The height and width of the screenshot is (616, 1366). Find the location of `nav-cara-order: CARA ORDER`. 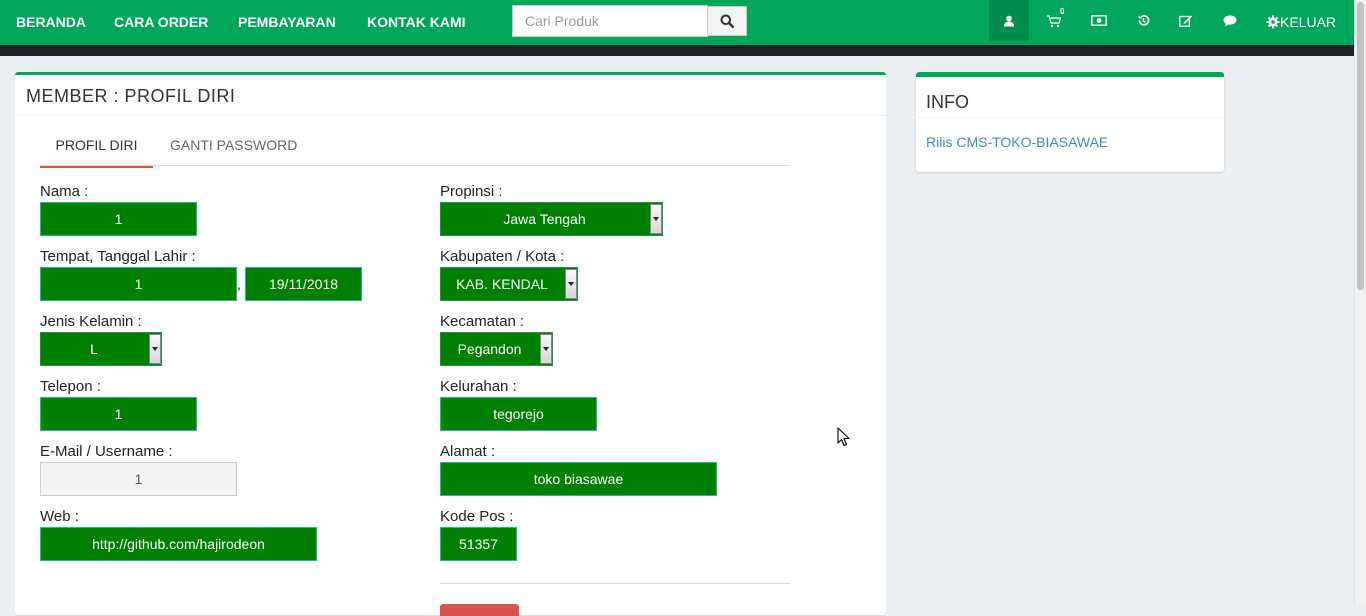

nav-cara-order: CARA ORDER is located at coordinates (161, 22).